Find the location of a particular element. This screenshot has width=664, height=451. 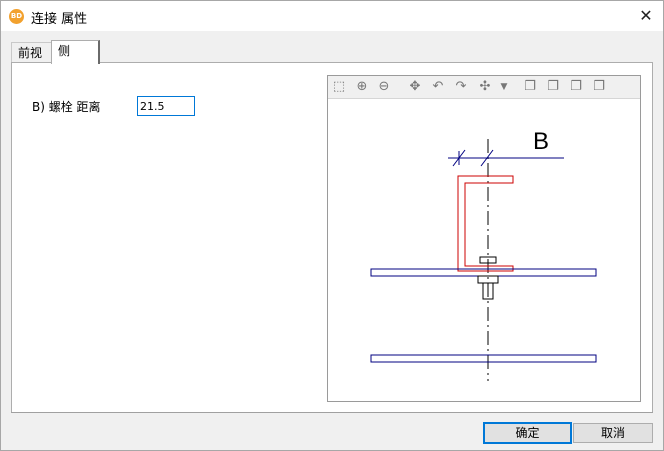

view-top-icon: ❐ is located at coordinates (576, 87).